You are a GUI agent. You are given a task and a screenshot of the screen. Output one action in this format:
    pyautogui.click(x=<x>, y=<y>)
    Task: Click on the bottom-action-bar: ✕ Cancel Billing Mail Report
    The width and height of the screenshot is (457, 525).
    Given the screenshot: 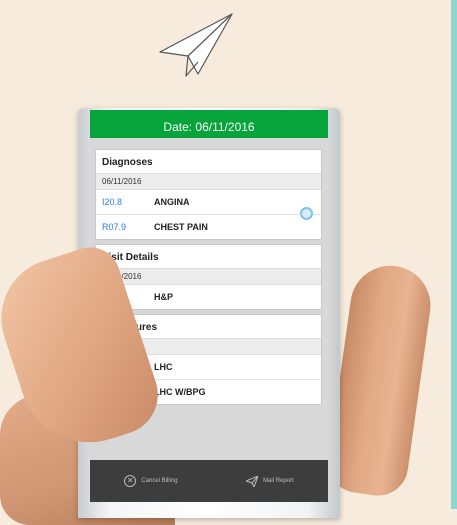 What is the action you would take?
    pyautogui.click(x=209, y=481)
    